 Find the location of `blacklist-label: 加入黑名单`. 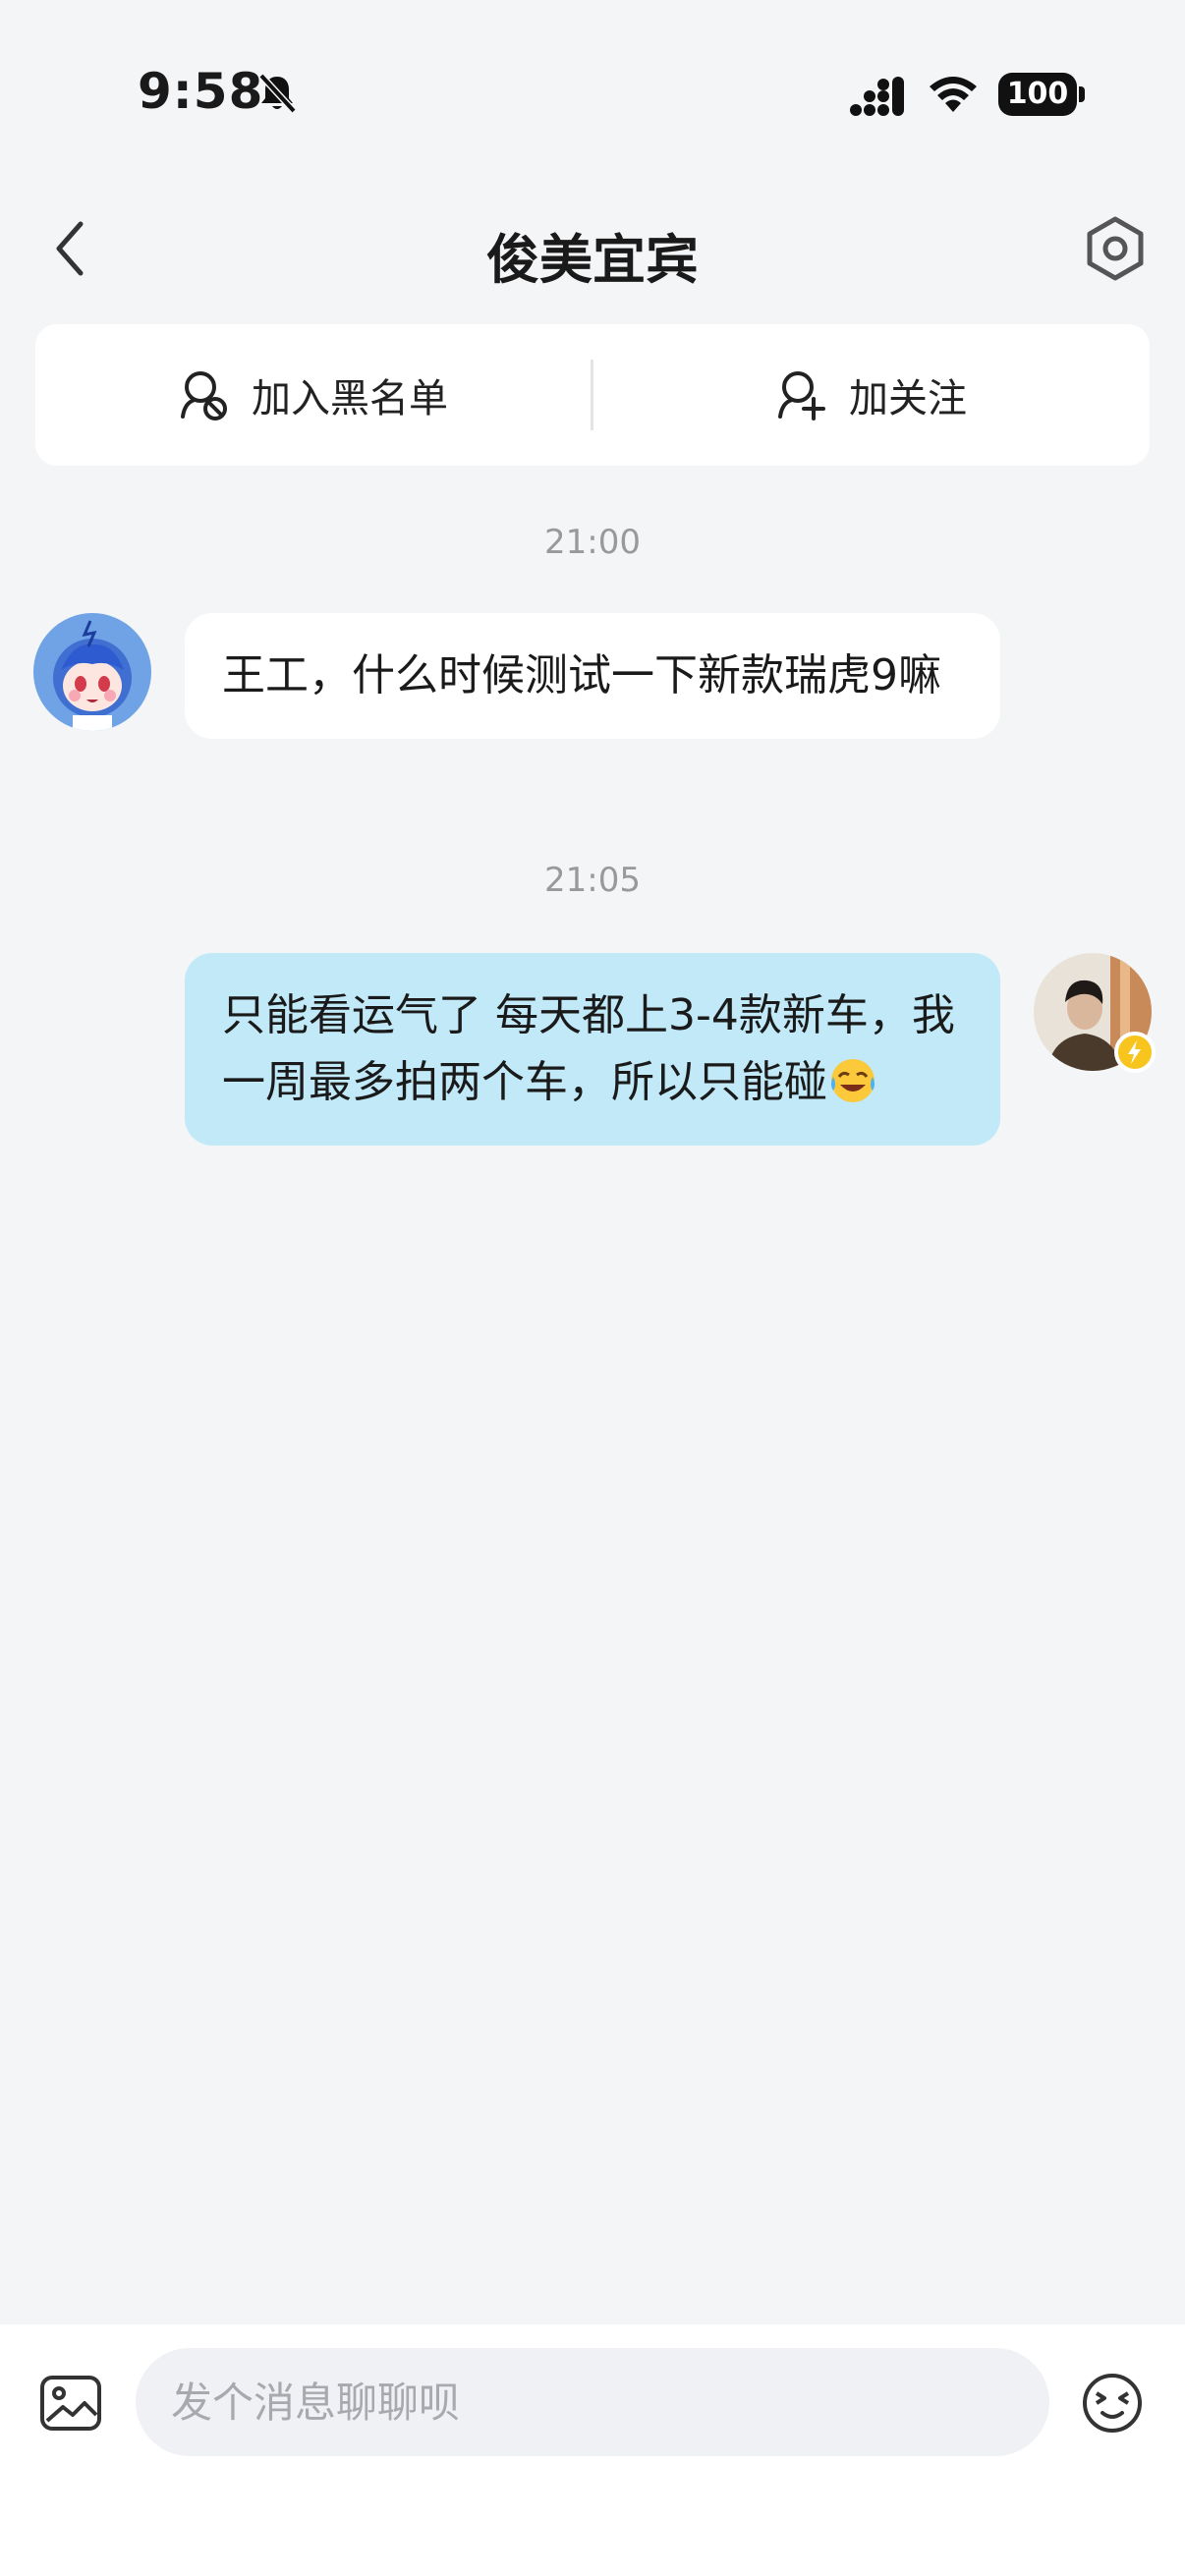

blacklist-label: 加入黑名单 is located at coordinates (350, 398).